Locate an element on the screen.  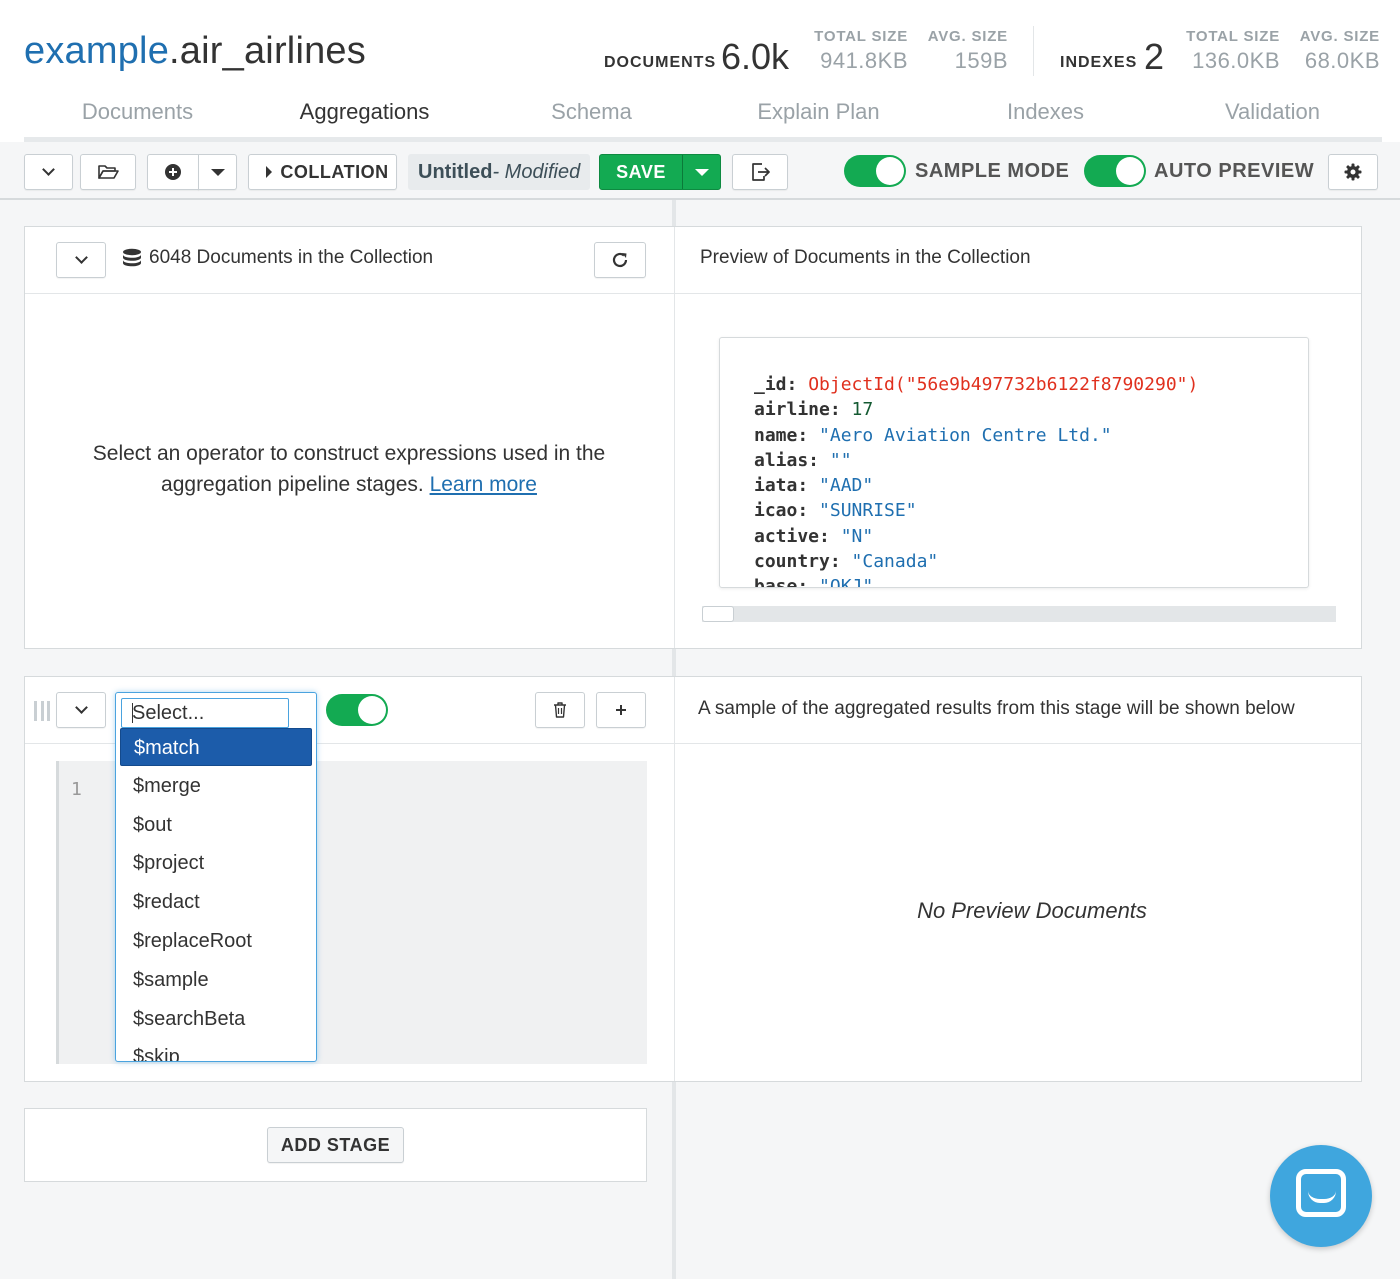
document-field-row: alias: "" is located at coordinates (976, 460).